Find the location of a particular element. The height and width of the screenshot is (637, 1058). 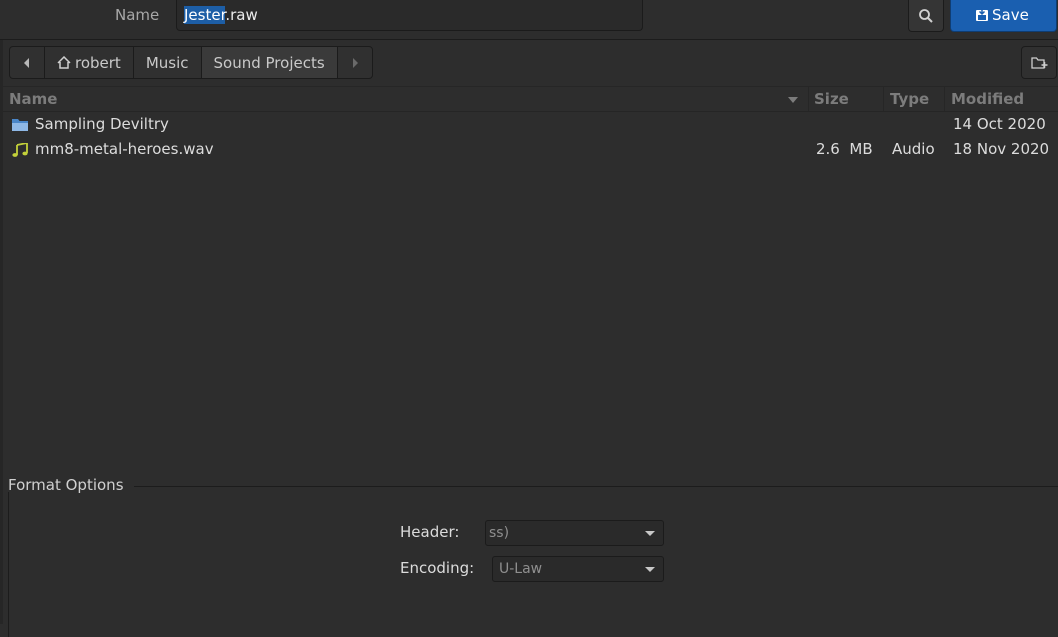

home-icon is located at coordinates (64, 62).